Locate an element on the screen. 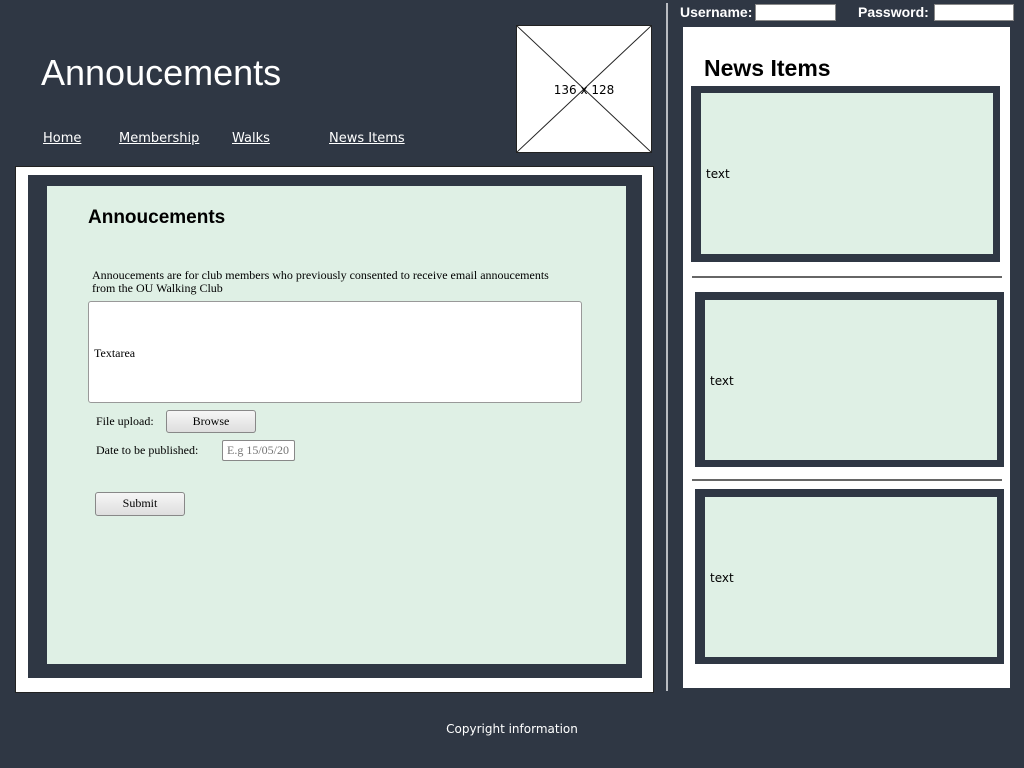  browse-button: Browse is located at coordinates (211, 421).